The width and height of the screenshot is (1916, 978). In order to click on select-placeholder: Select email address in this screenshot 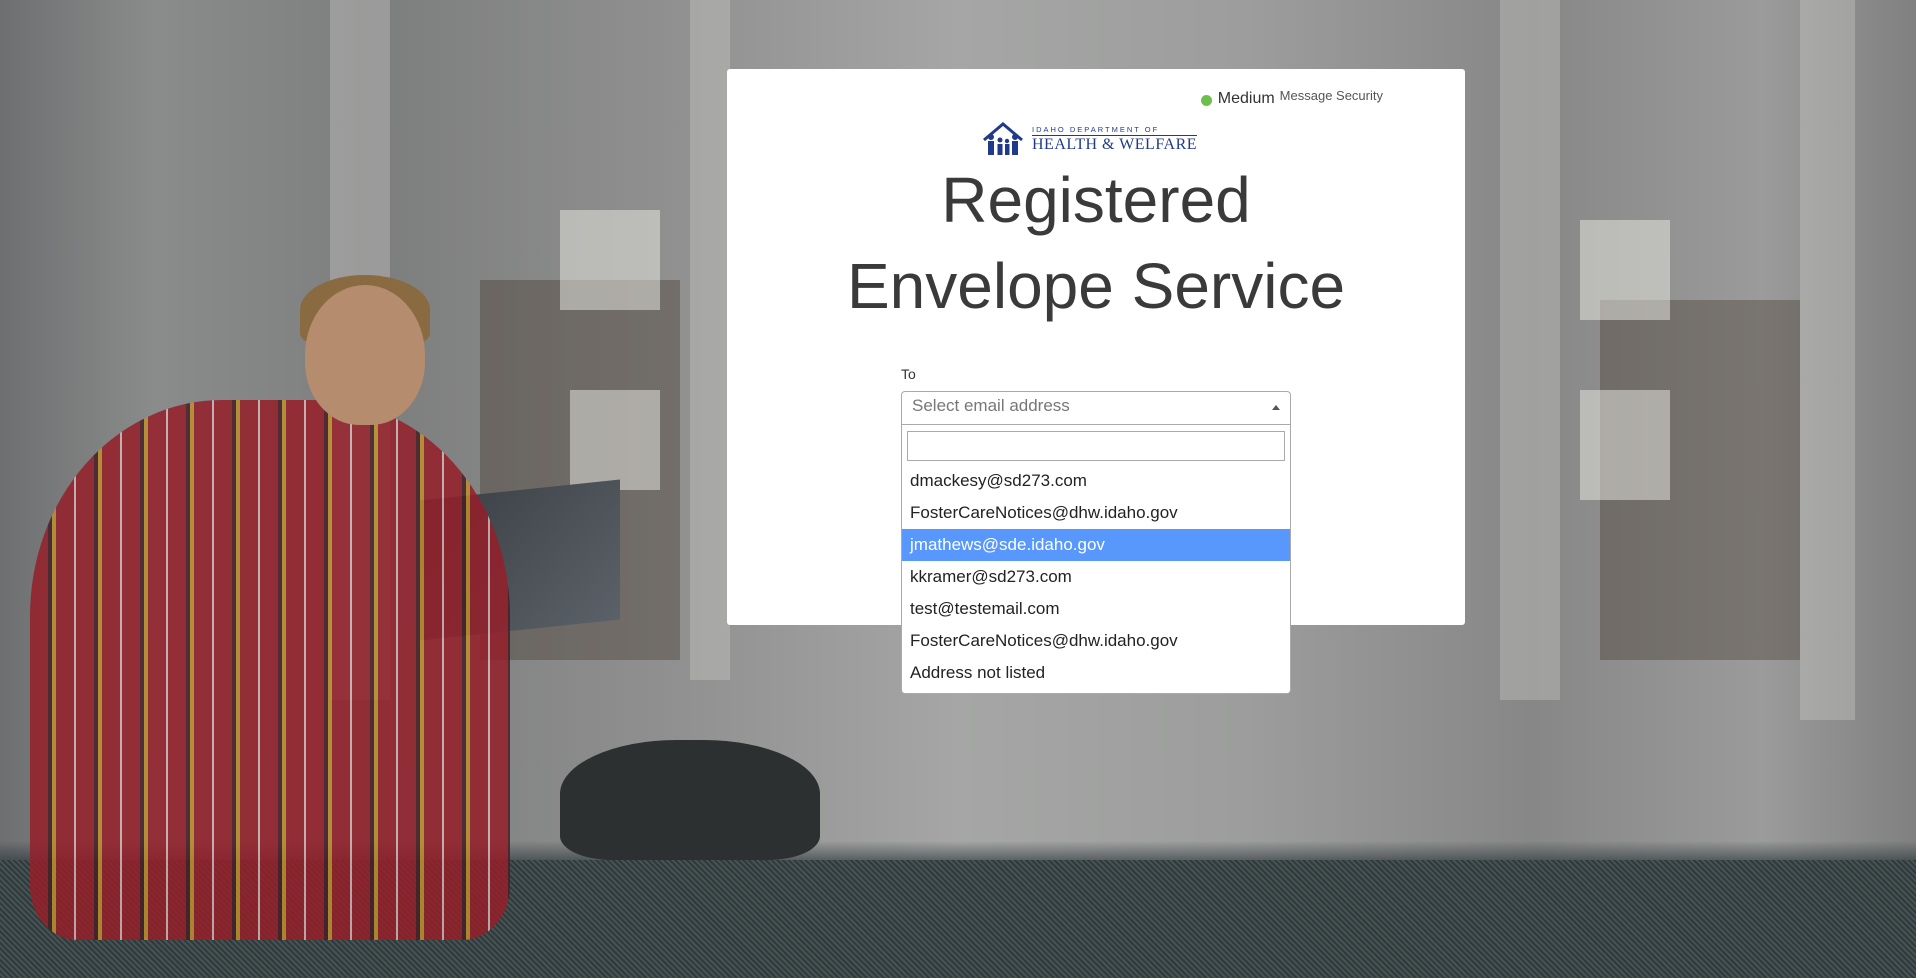, I will do `click(991, 405)`.